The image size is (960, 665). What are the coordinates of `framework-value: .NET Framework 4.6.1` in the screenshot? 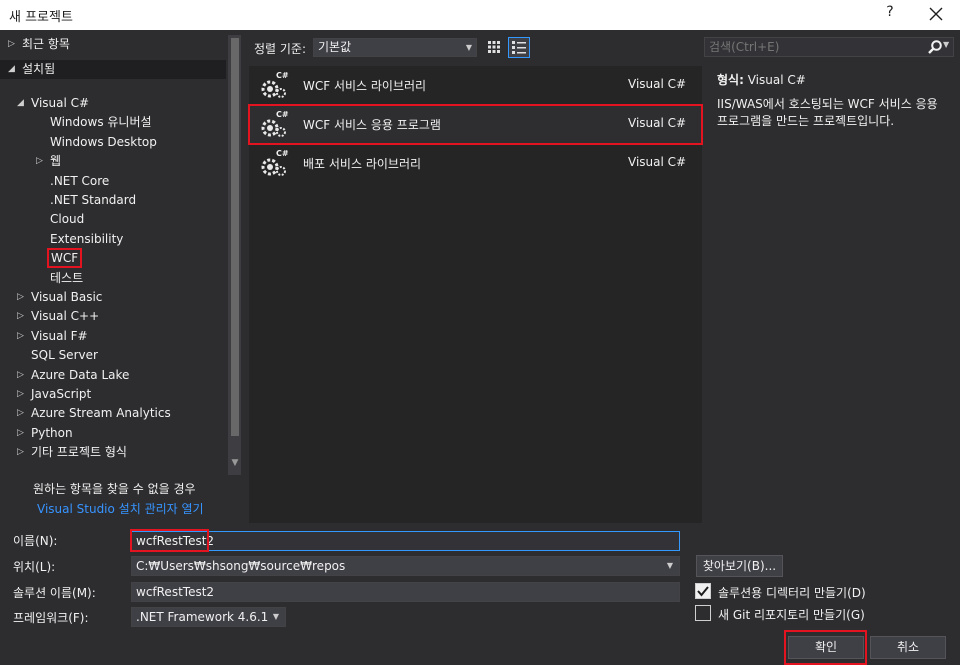 It's located at (202, 617).